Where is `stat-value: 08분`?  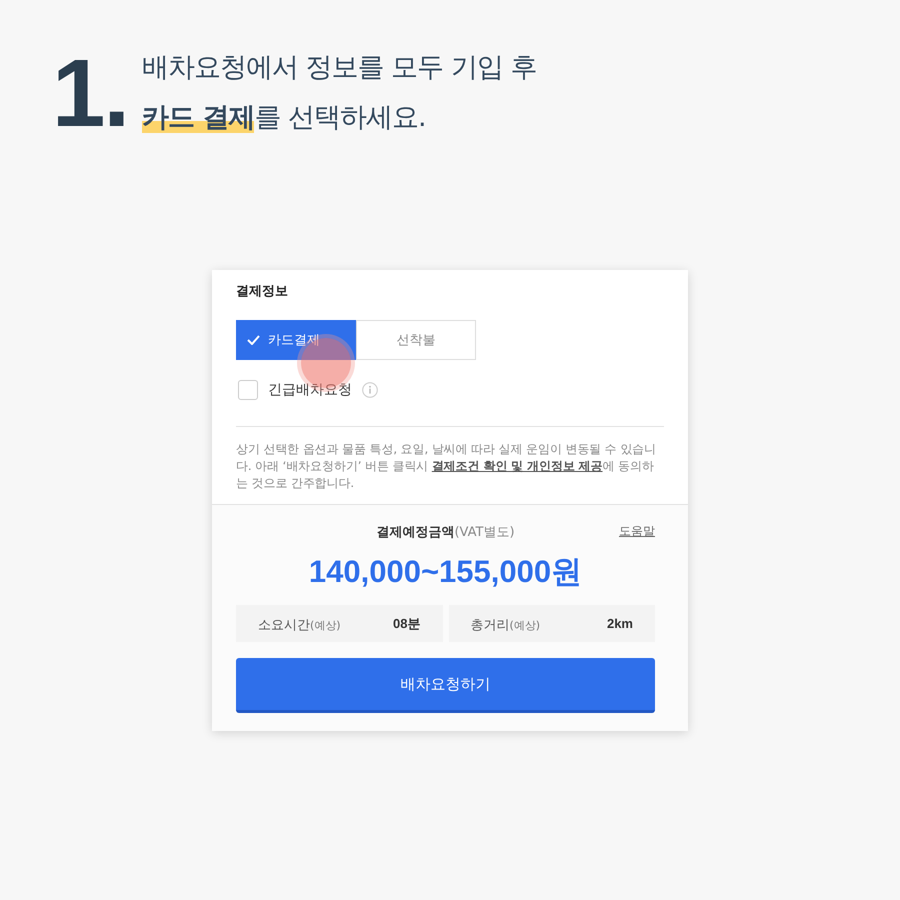 stat-value: 08분 is located at coordinates (406, 623).